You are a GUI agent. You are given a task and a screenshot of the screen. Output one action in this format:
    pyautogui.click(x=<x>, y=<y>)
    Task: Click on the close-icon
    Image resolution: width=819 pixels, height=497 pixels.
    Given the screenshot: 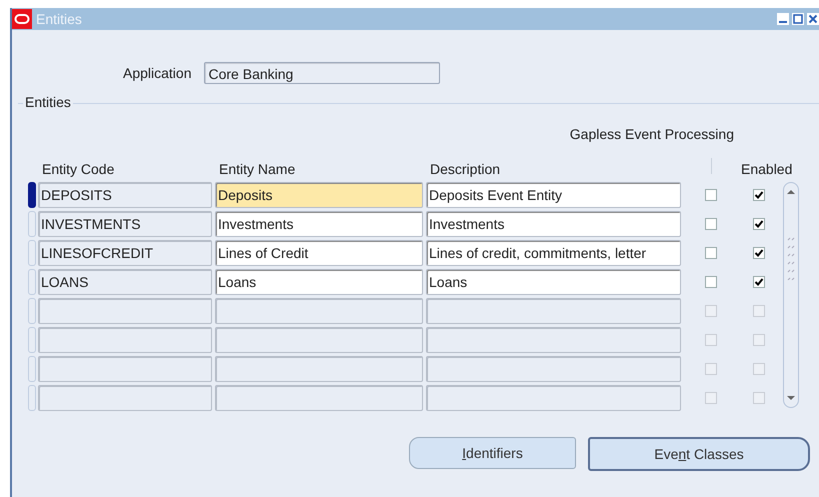 What is the action you would take?
    pyautogui.click(x=813, y=19)
    